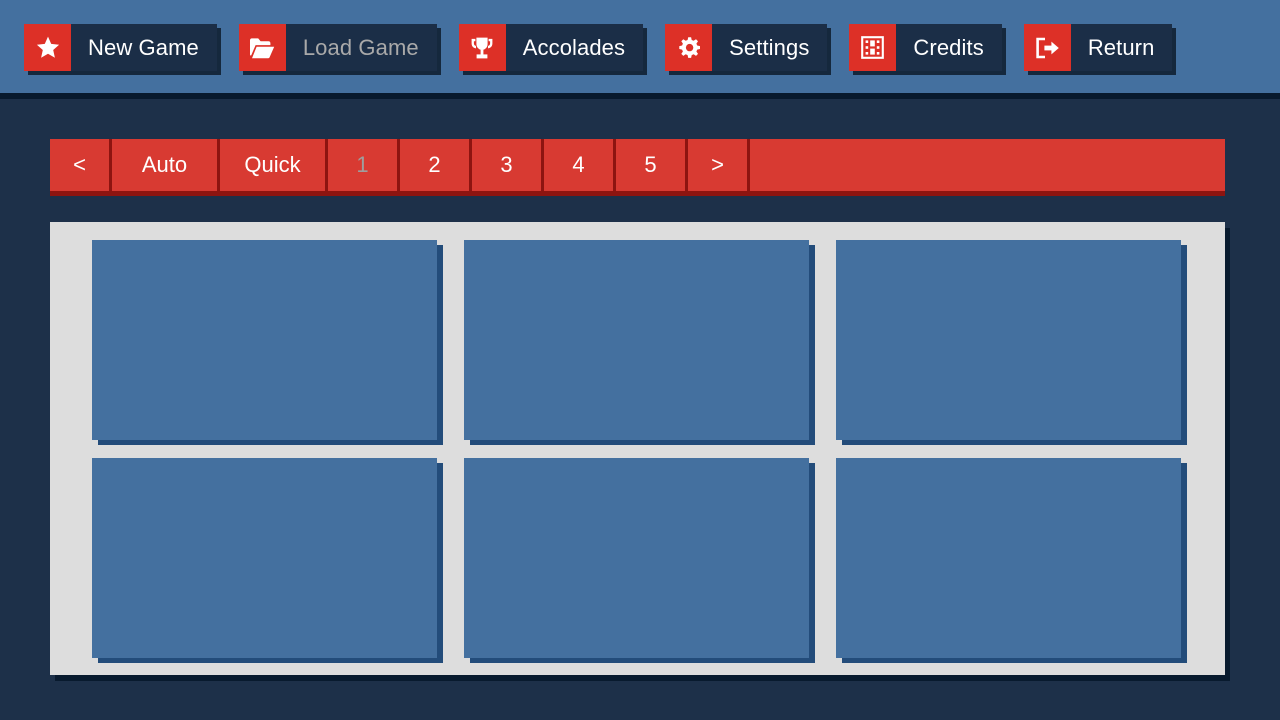 This screenshot has width=1280, height=720. I want to click on exit-icon, so click(1047, 47).